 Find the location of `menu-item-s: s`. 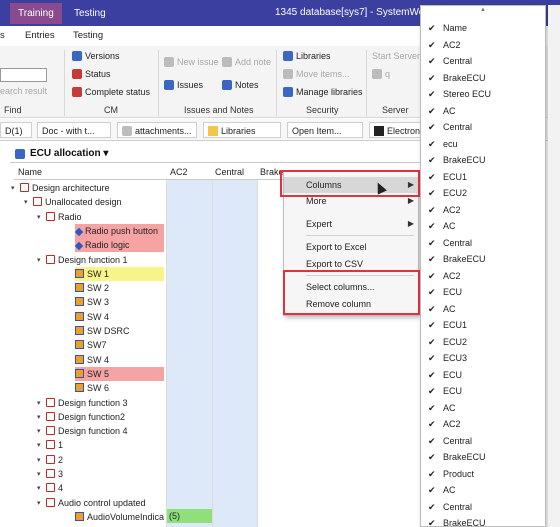

menu-item-s: s is located at coordinates (2, 35).